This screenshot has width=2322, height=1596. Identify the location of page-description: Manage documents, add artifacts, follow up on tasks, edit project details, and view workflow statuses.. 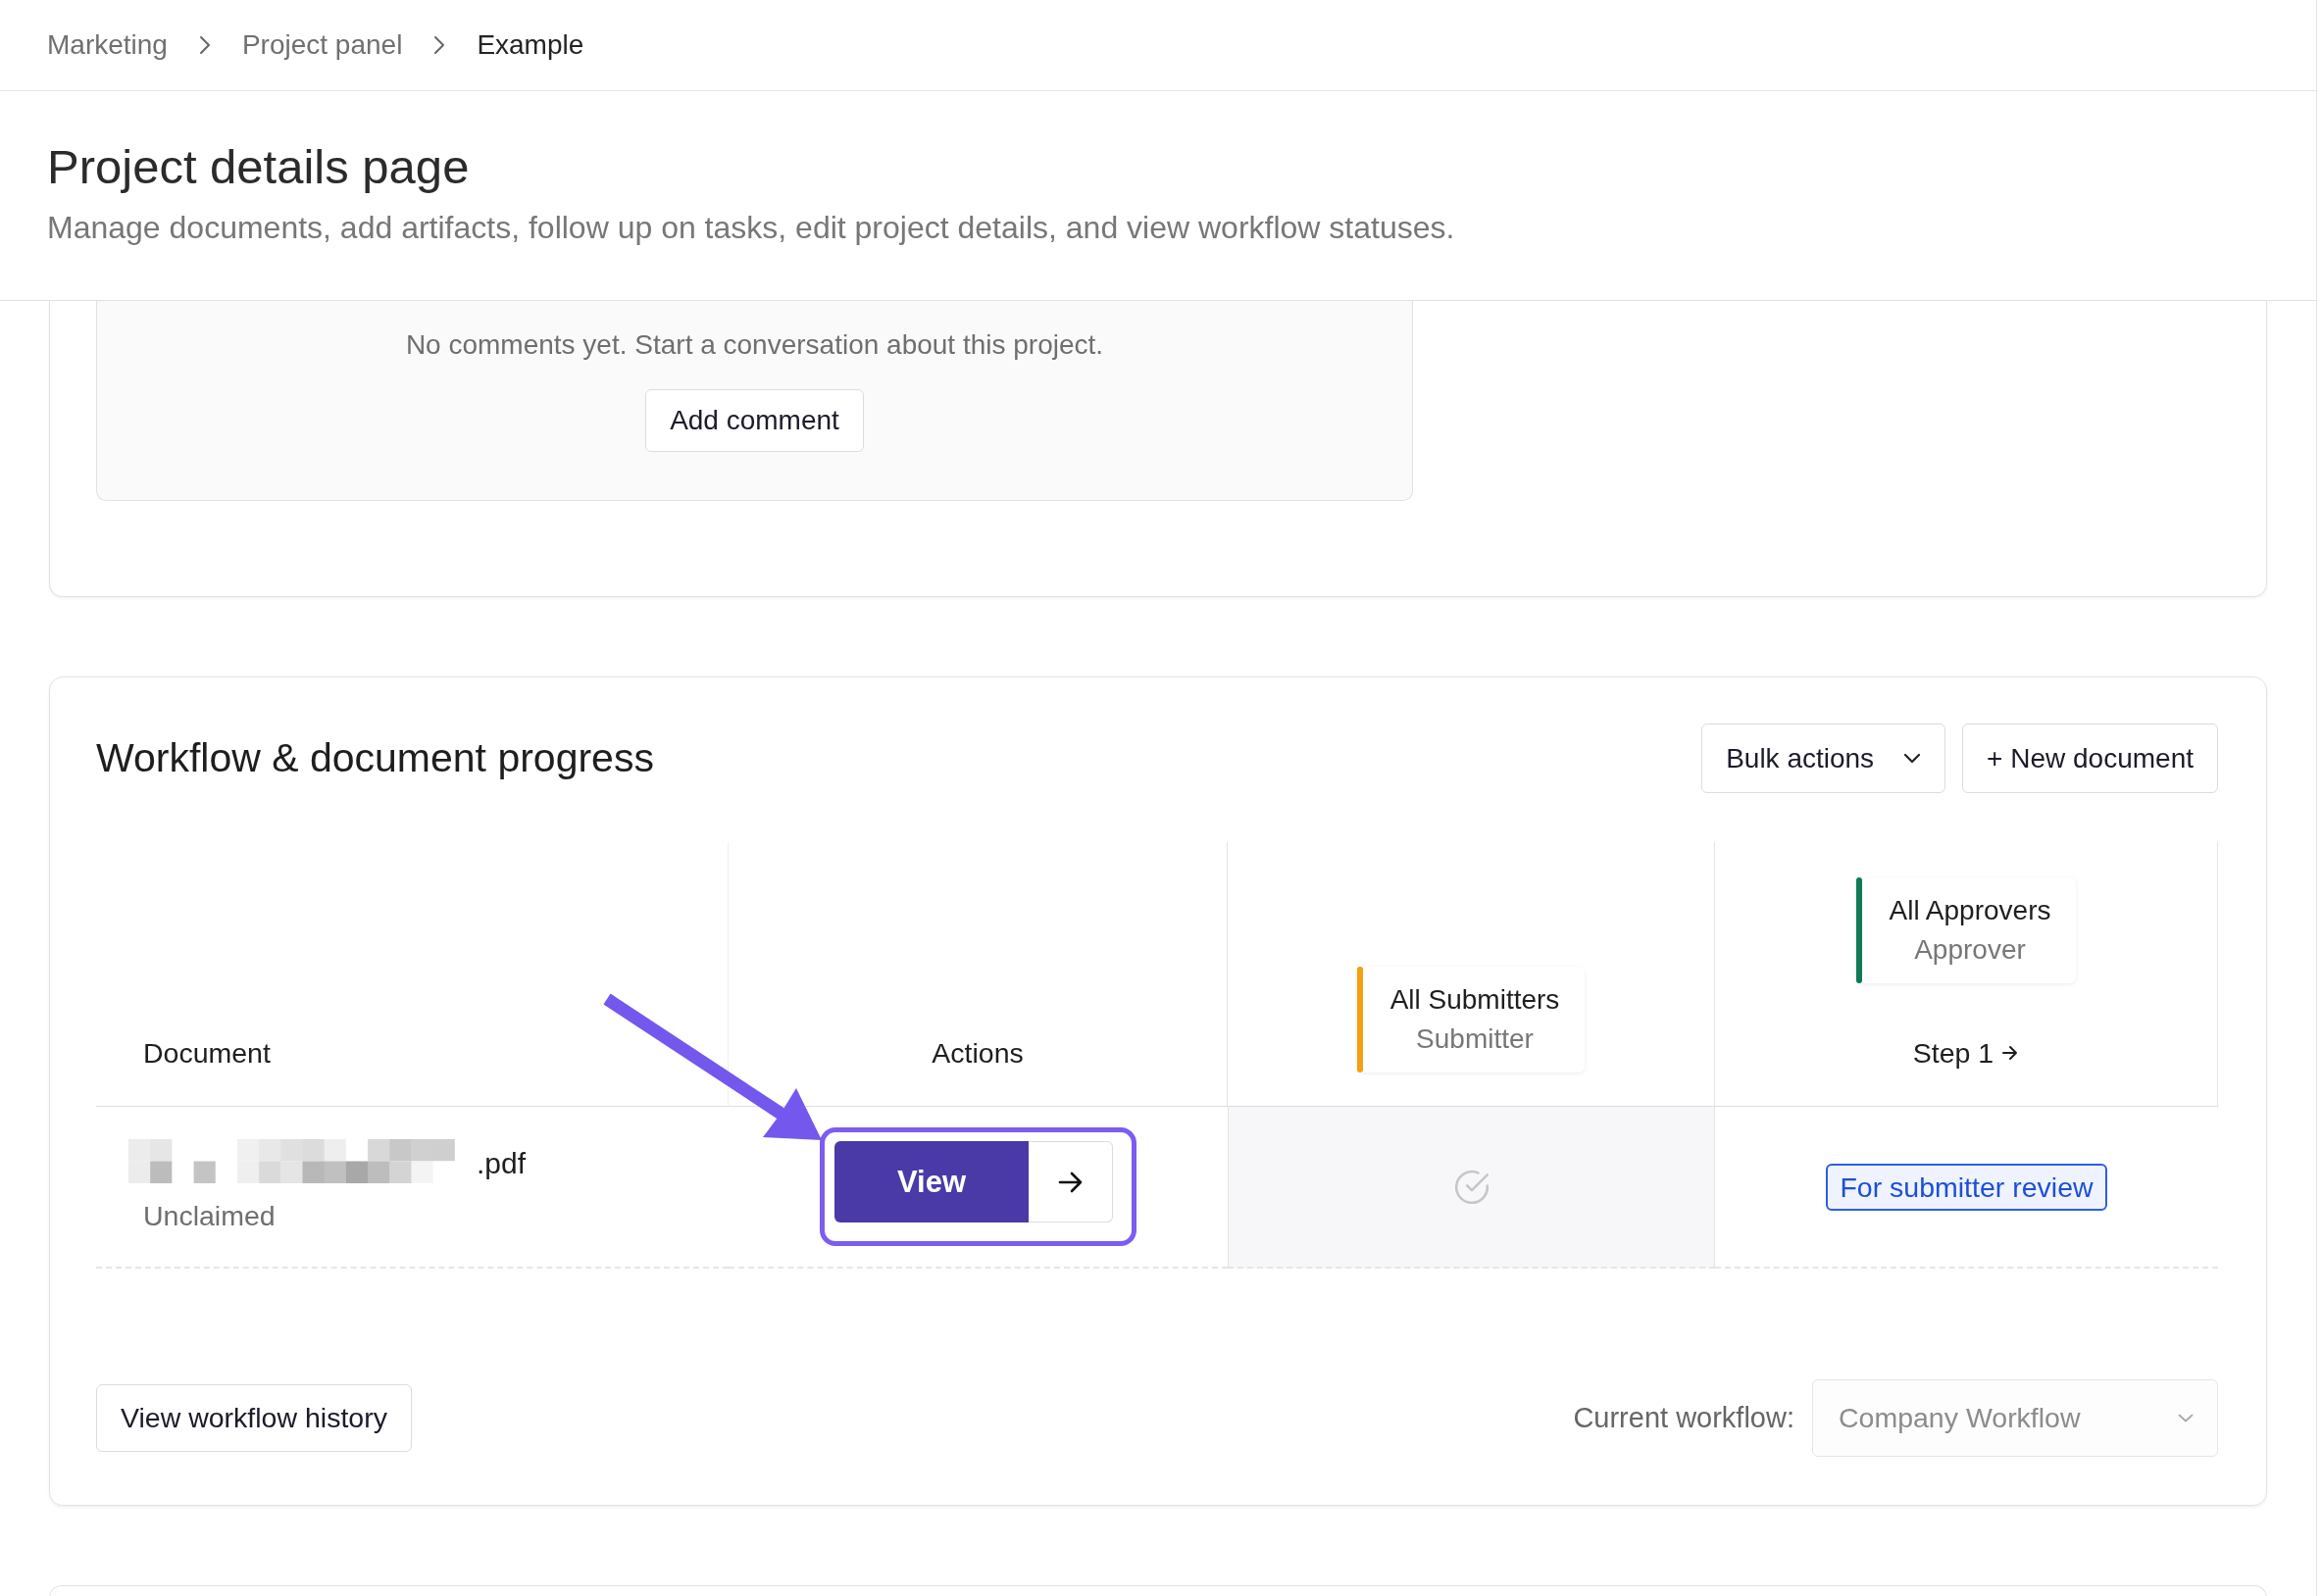
(751, 228).